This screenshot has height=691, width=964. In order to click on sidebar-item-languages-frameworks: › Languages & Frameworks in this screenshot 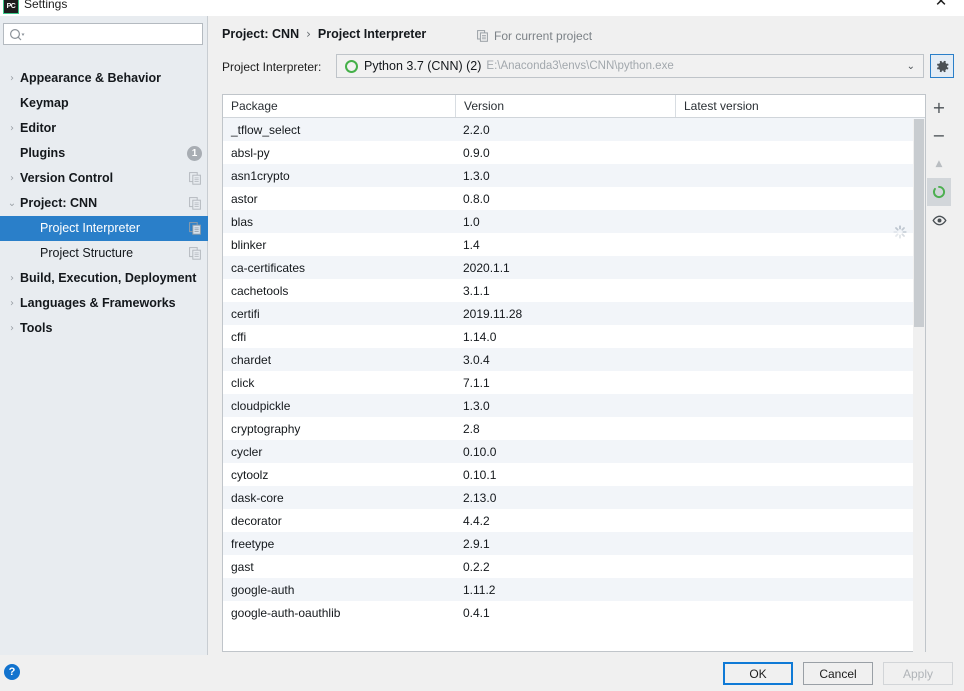, I will do `click(104, 303)`.